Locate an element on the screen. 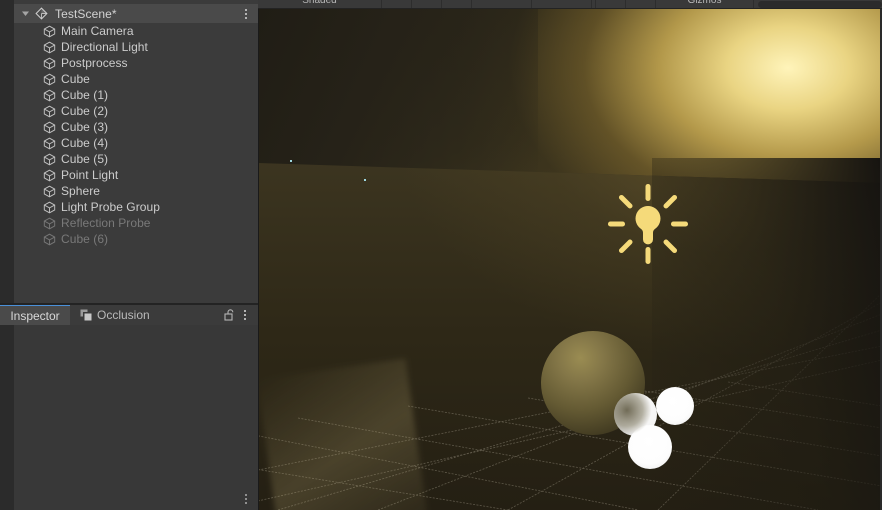  toggle-lighting-button is located at coordinates (427, 4).